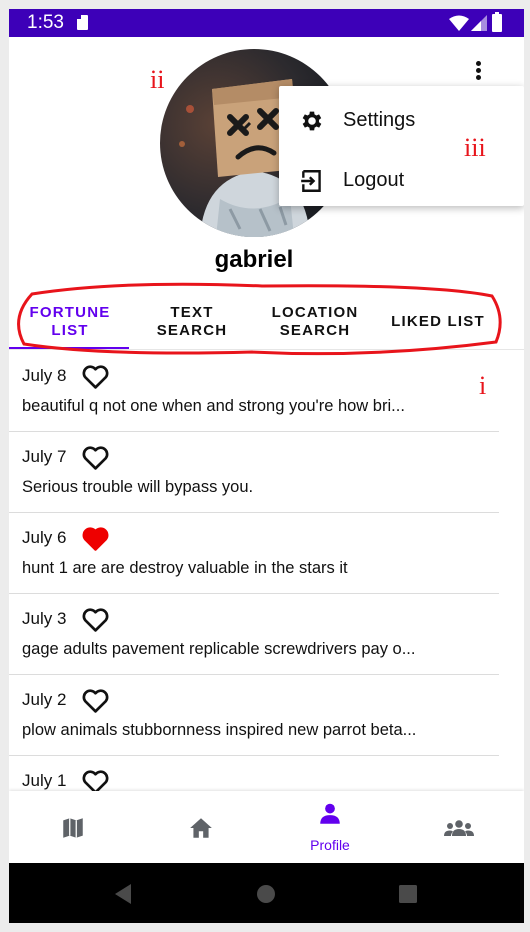  What do you see at coordinates (479, 23) in the screenshot?
I see `signal-icon` at bounding box center [479, 23].